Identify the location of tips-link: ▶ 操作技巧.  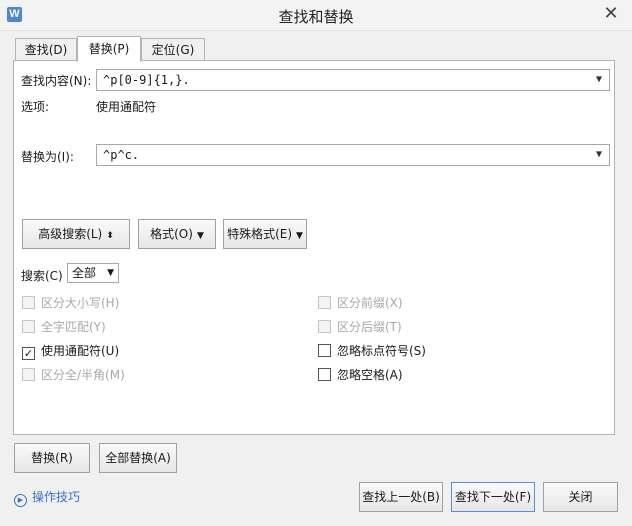
(47, 498).